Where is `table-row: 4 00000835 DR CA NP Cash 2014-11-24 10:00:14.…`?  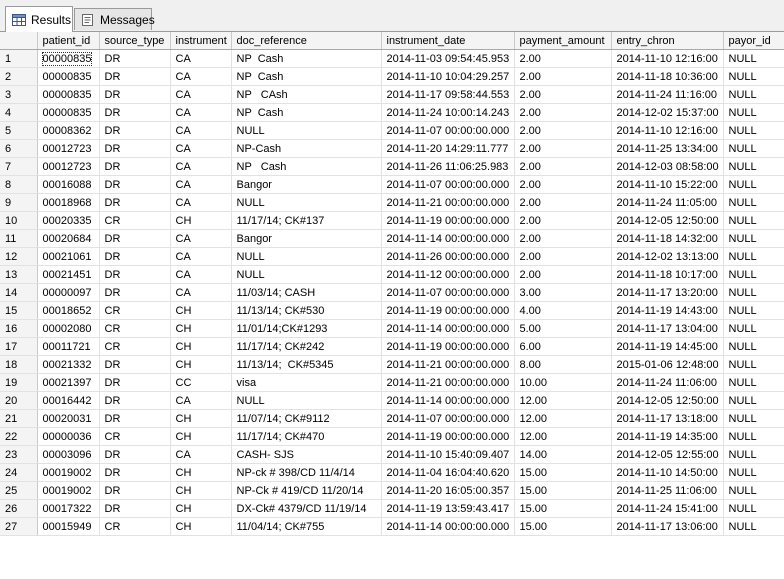 table-row: 4 00000835 DR CA NP Cash 2014-11-24 10:00:14.… is located at coordinates (392, 112).